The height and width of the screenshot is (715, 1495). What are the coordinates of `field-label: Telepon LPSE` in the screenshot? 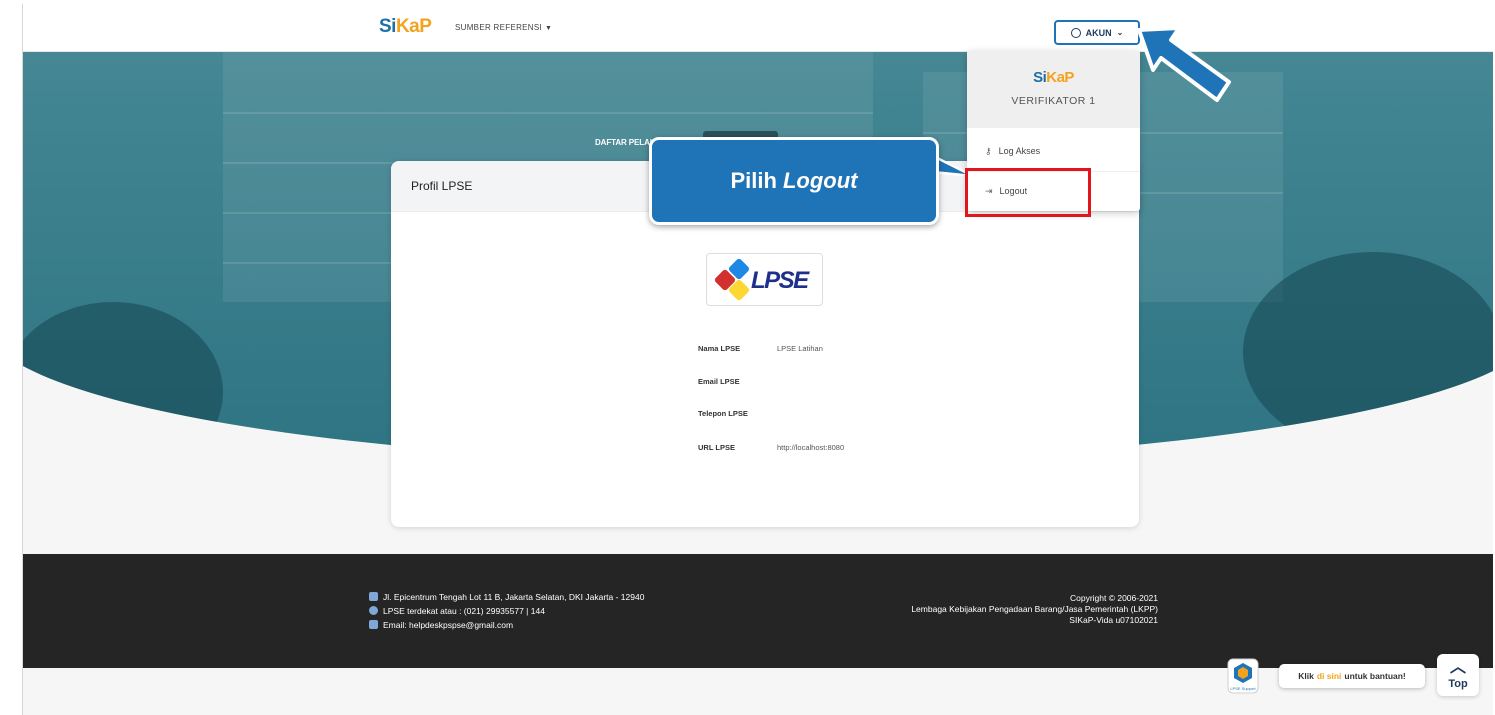 It's located at (723, 413).